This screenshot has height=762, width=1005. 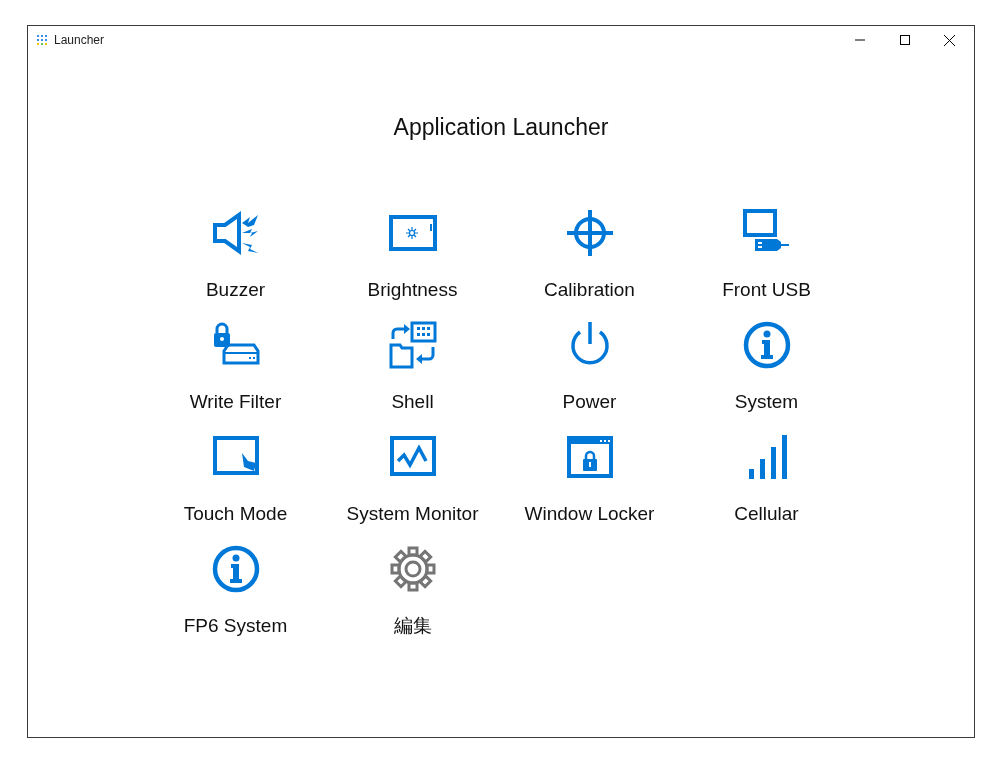 What do you see at coordinates (589, 488) in the screenshot?
I see `app-launch-button: Window Locker` at bounding box center [589, 488].